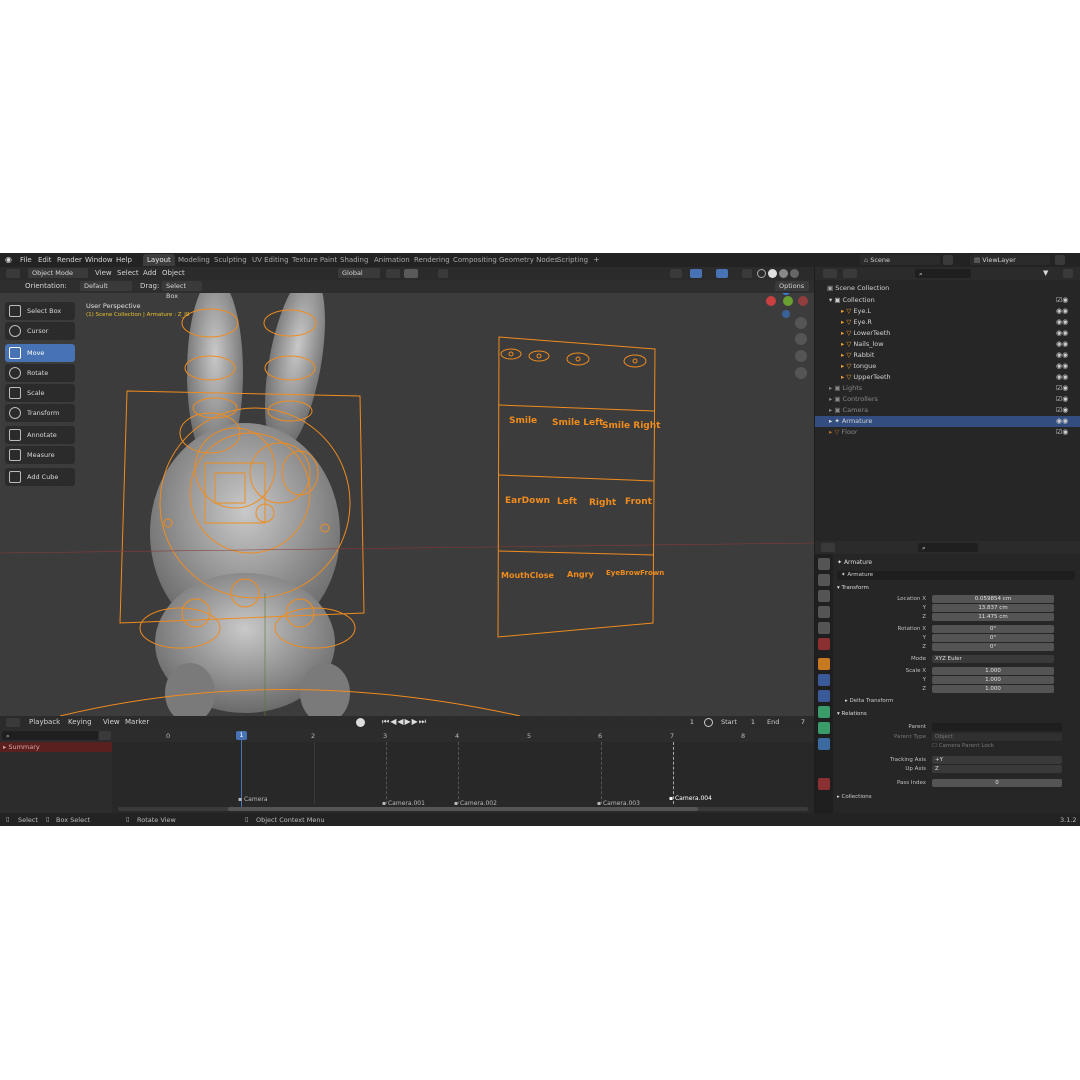 The height and width of the screenshot is (1080, 1080). I want to click on relations-panel-header: ▾ Relations, so click(852, 714).